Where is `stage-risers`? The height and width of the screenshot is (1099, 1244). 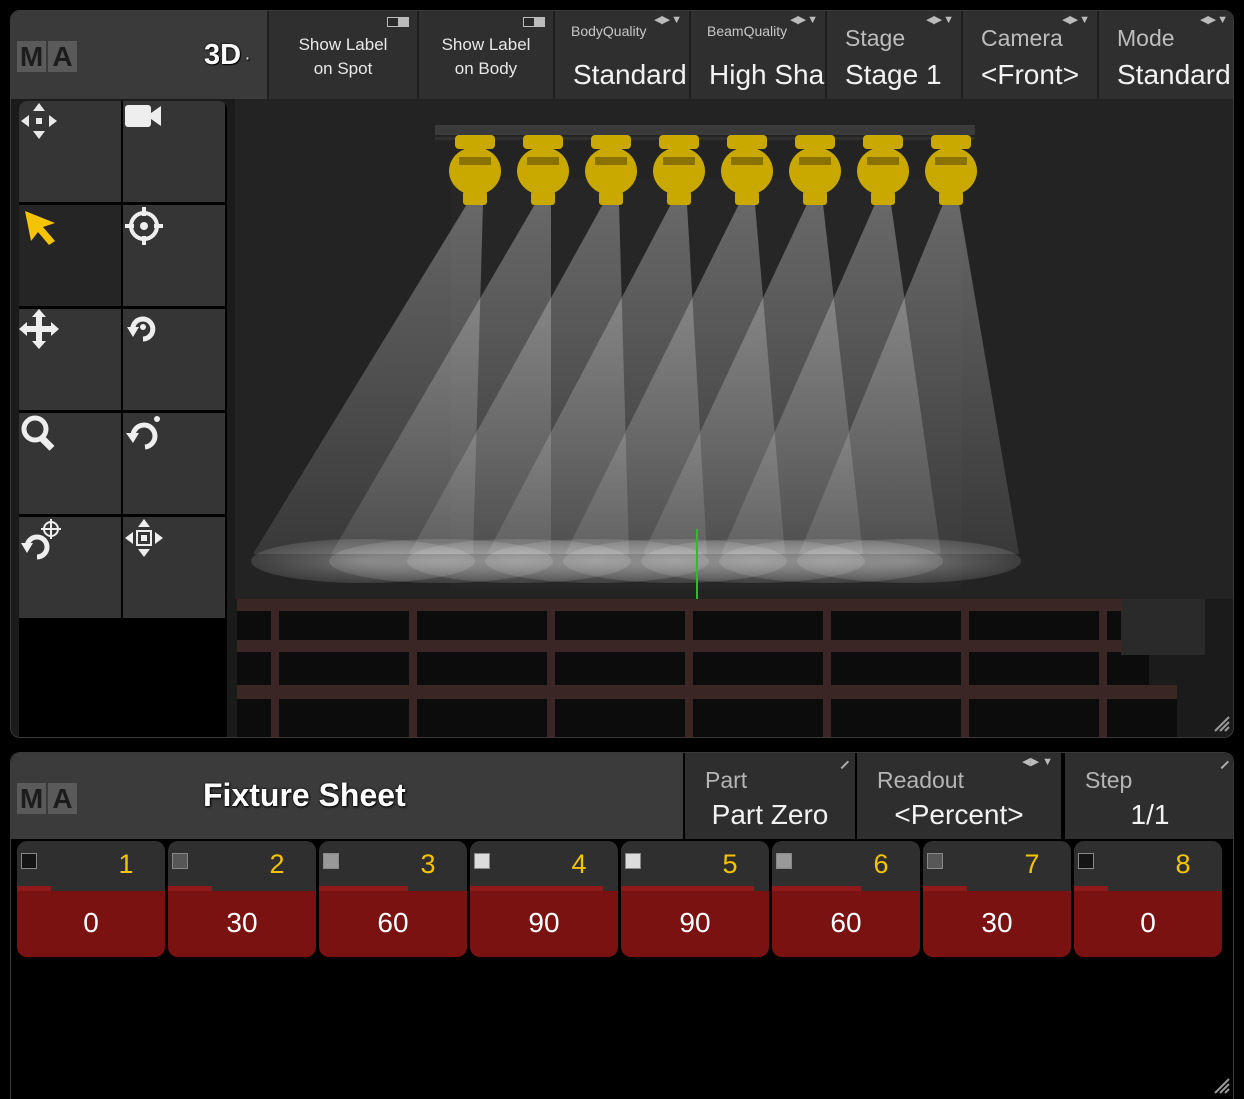 stage-risers is located at coordinates (721, 668).